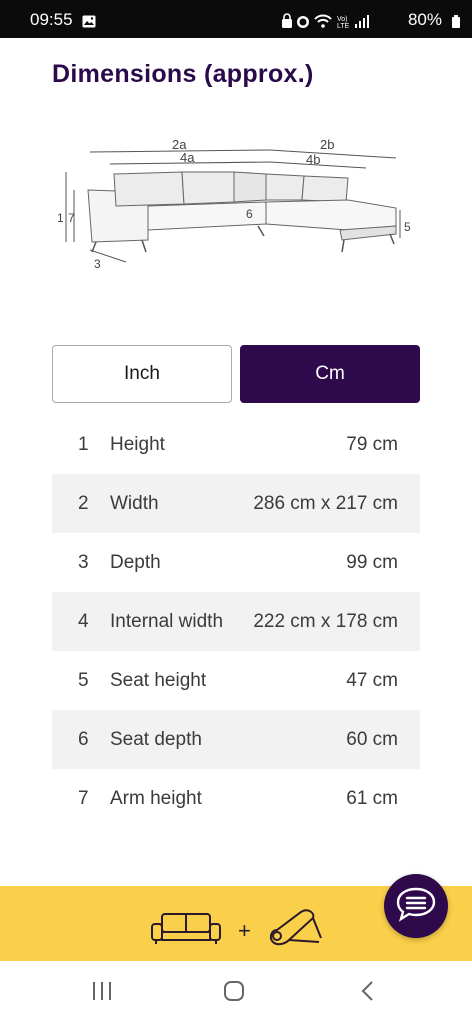  Describe the element at coordinates (186, 930) in the screenshot. I see `sofa-icon` at that location.